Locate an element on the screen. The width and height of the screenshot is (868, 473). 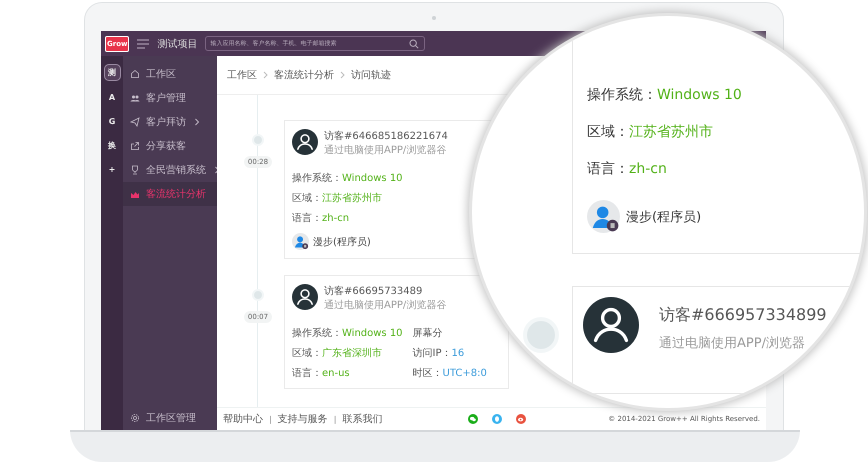
timeline-dot is located at coordinates (541, 335).